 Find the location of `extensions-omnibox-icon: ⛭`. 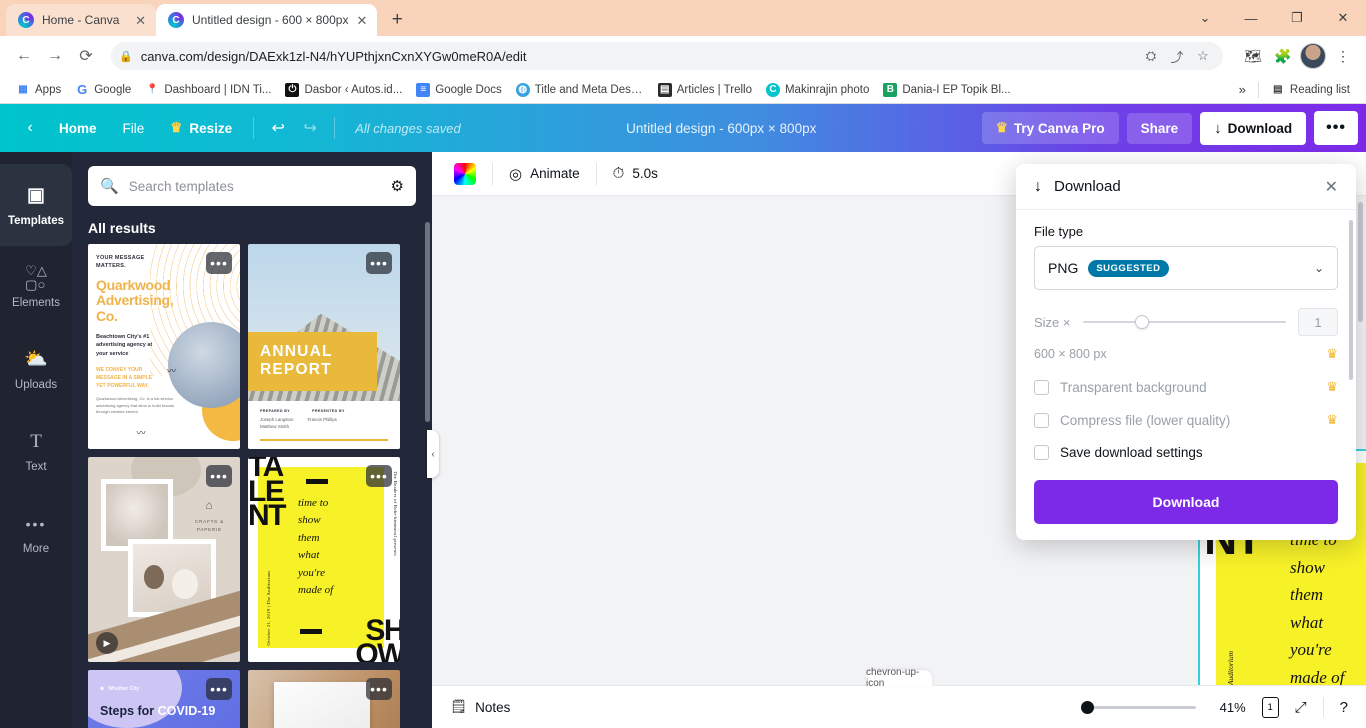

extensions-omnibox-icon: ⛭ is located at coordinates (1151, 56).